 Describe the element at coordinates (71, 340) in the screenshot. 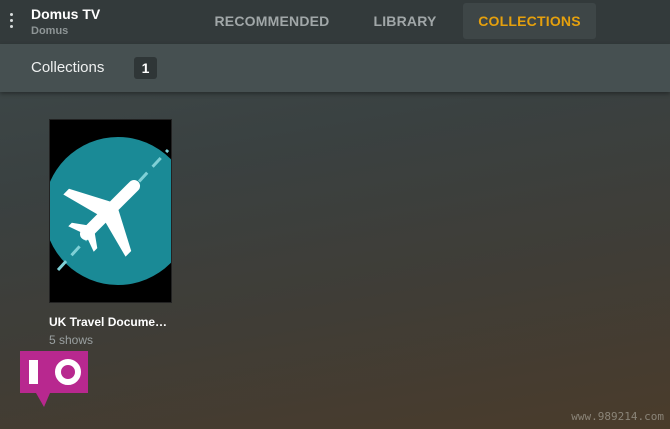

I see `collection-subtitle: 5 shows` at that location.